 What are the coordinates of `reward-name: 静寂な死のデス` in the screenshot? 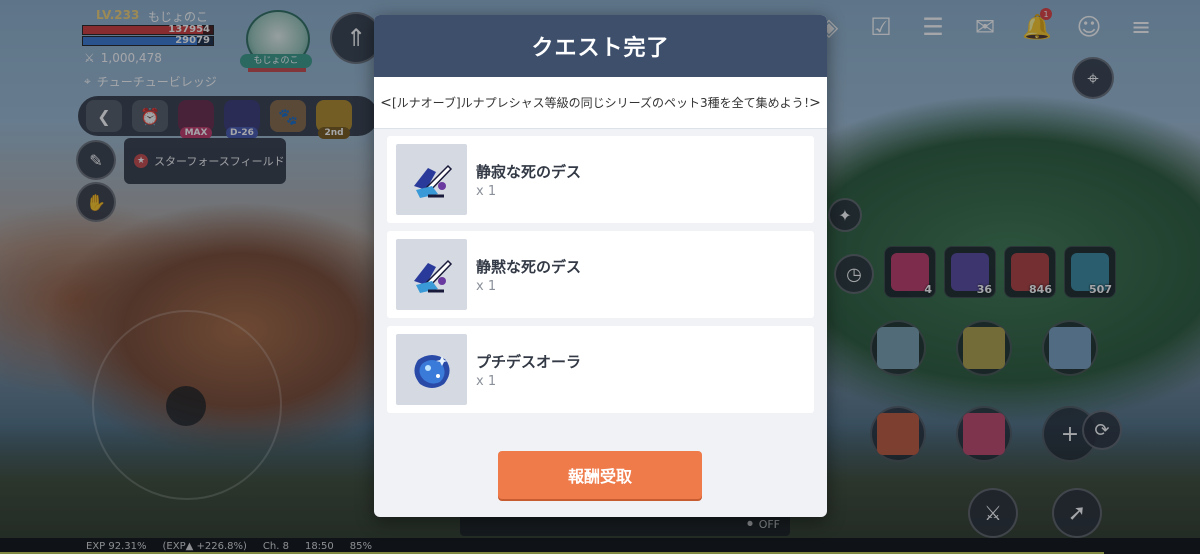 It's located at (529, 171).